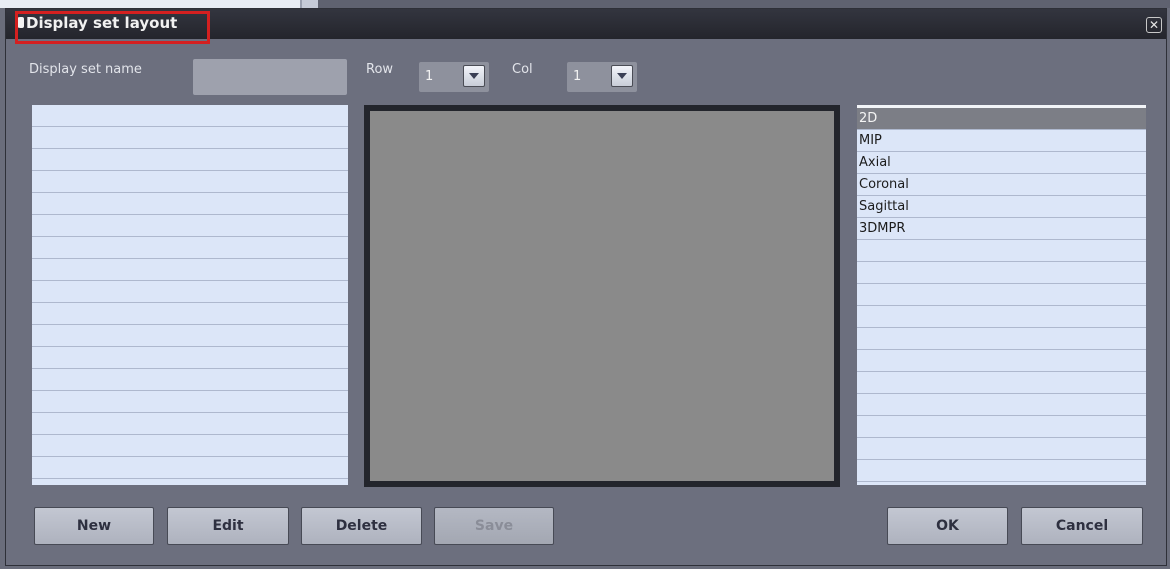  Describe the element at coordinates (1154, 25) in the screenshot. I see `close-button: ✕` at that location.